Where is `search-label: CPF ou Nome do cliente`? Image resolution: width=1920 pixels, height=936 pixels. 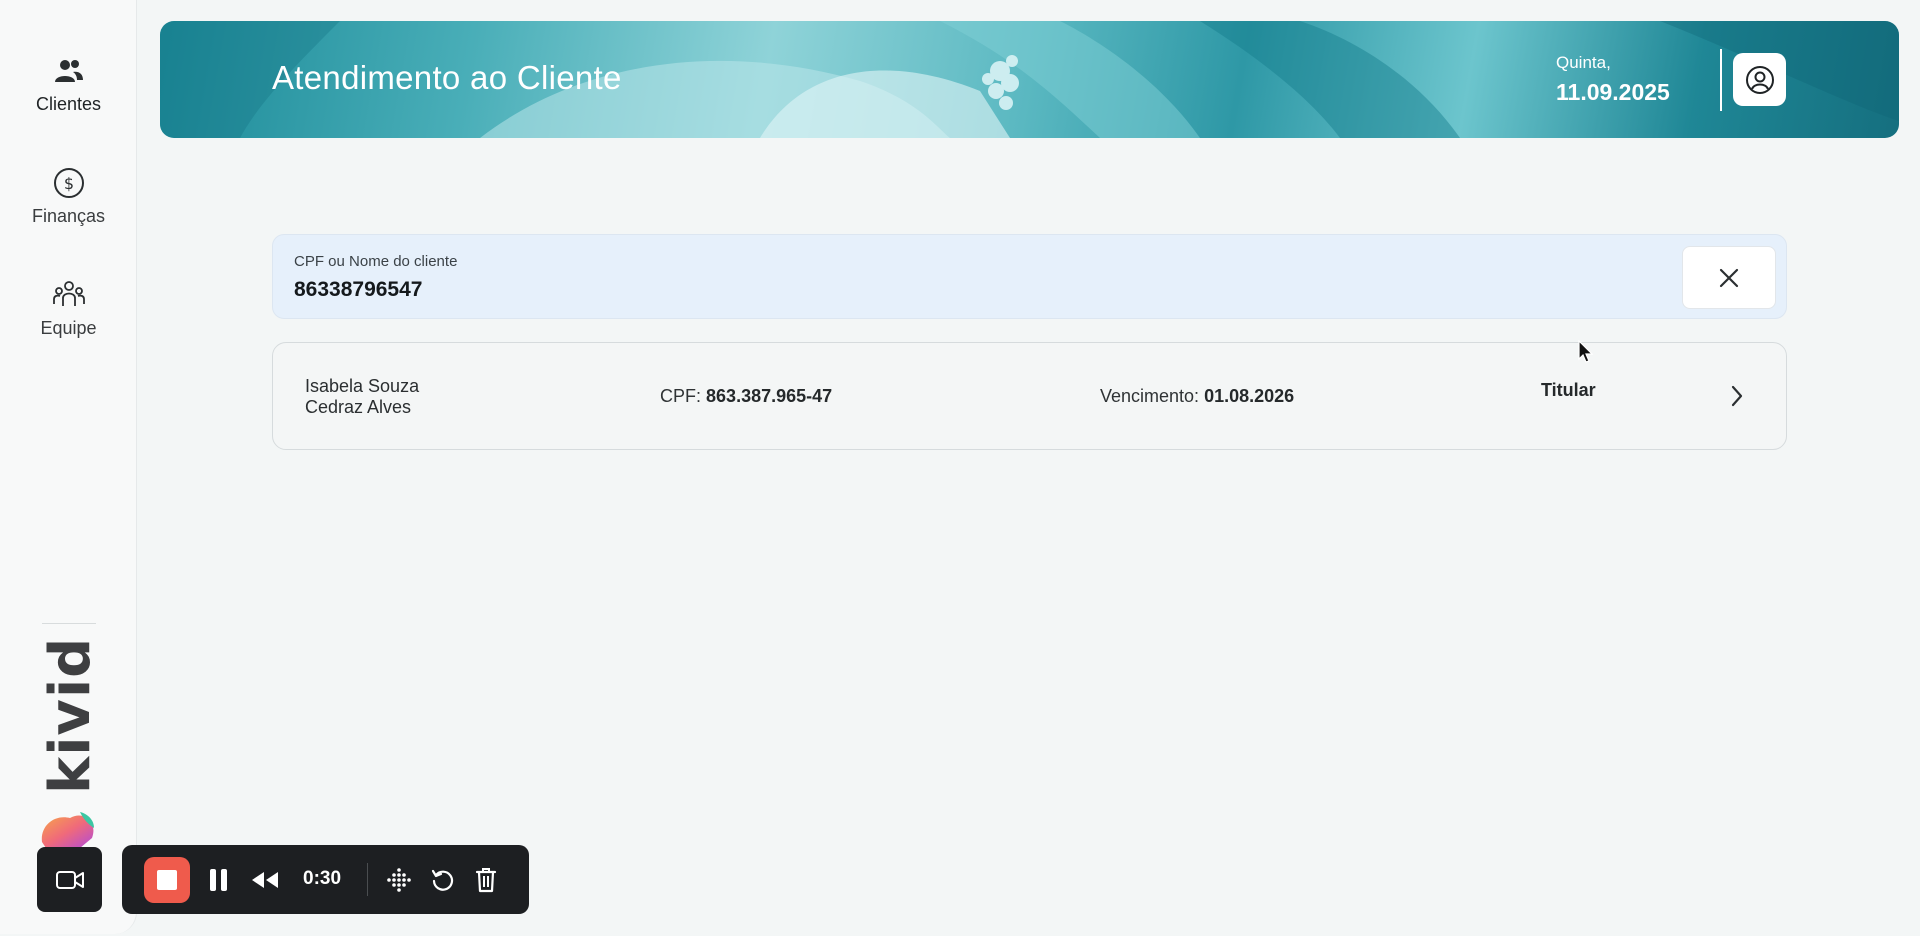
search-label: CPF ou Nome do cliente is located at coordinates (376, 261).